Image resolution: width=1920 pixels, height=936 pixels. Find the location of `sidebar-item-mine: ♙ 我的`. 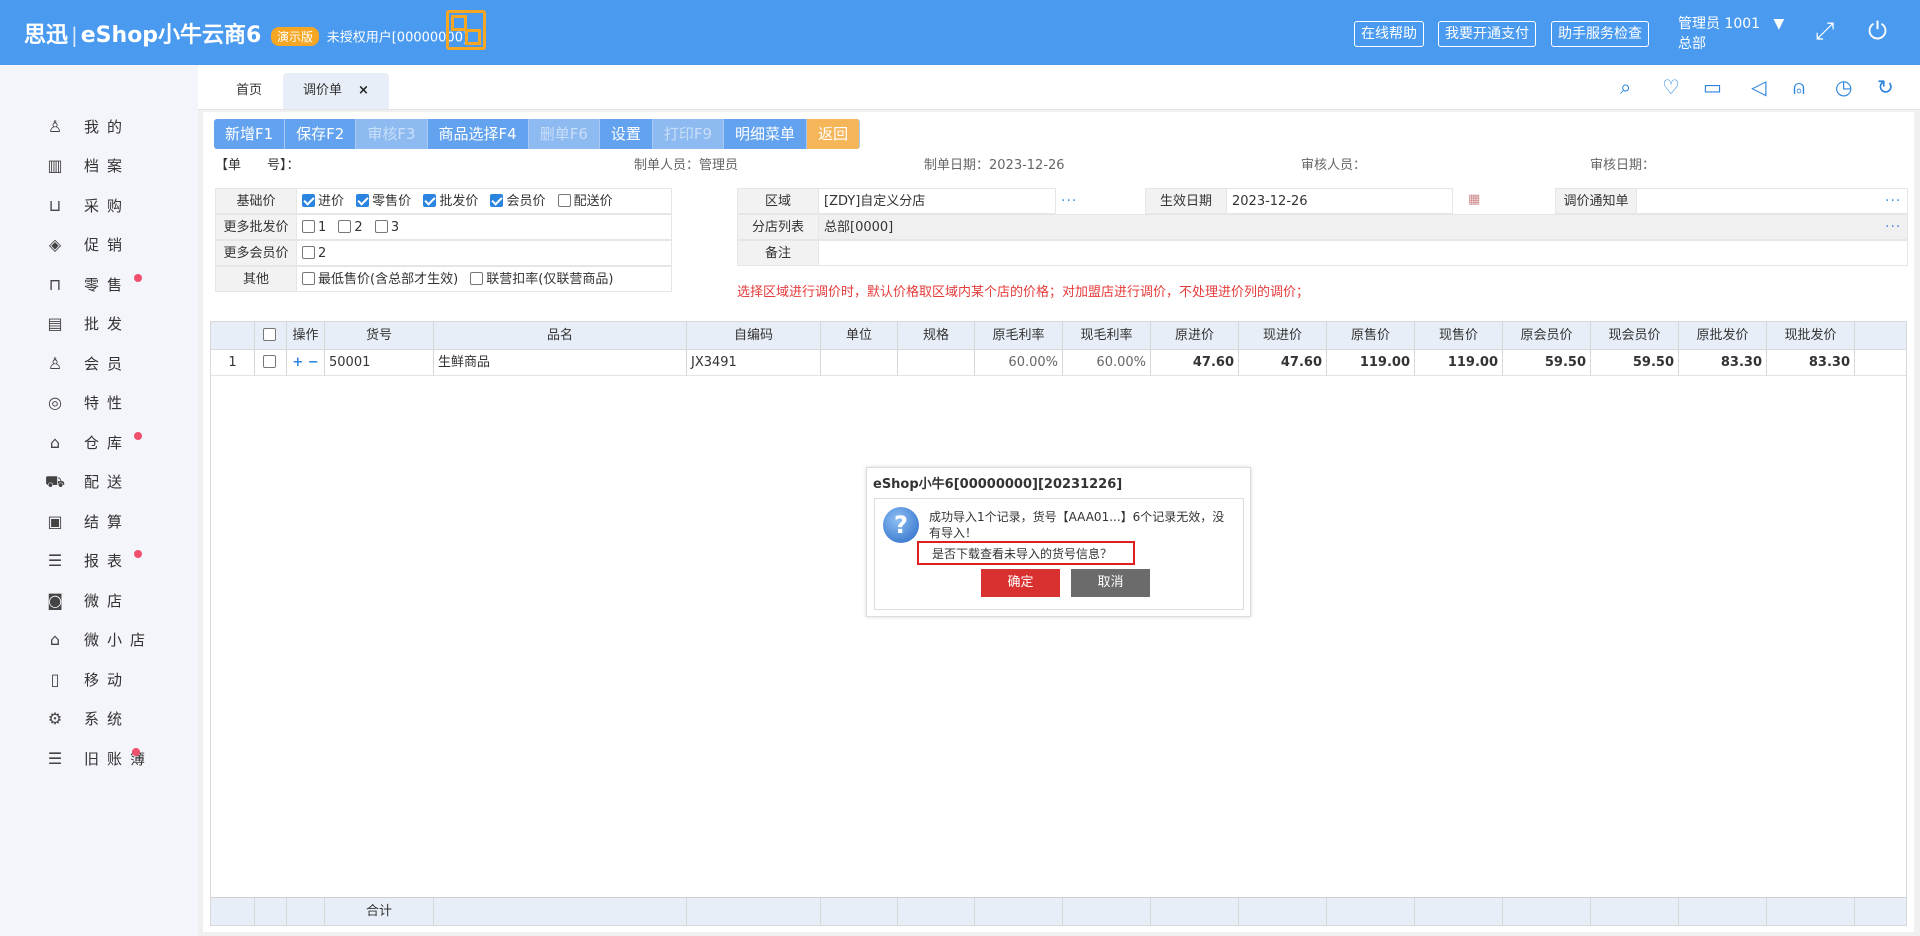

sidebar-item-mine: ♙ 我的 is located at coordinates (87, 127).